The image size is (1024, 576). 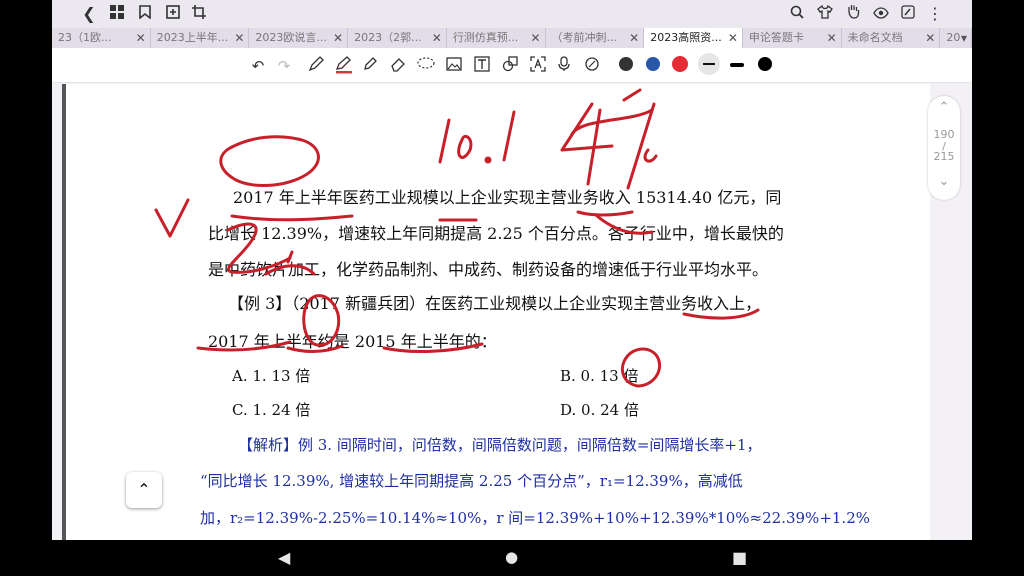 What do you see at coordinates (352, 341) in the screenshot?
I see `question-stem: 2017 年上半年约是 2015 年上半年的：` at bounding box center [352, 341].